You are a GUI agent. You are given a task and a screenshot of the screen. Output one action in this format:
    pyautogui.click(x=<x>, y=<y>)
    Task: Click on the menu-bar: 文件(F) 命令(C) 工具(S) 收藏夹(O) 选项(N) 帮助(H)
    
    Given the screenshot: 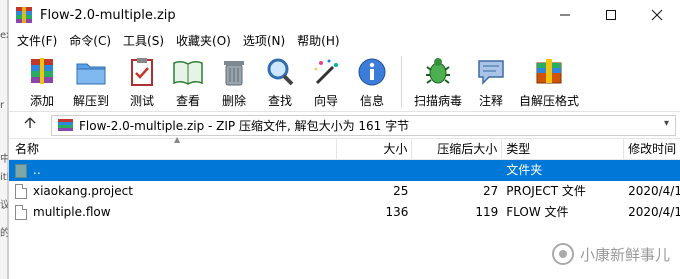 What is the action you would take?
    pyautogui.click(x=344, y=41)
    